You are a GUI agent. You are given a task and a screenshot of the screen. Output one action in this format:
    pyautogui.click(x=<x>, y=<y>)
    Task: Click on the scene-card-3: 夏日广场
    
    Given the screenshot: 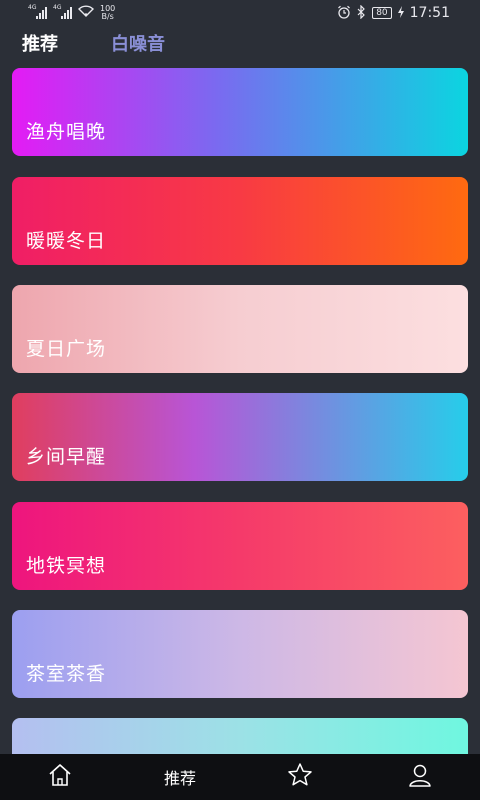 What is the action you would take?
    pyautogui.click(x=240, y=329)
    